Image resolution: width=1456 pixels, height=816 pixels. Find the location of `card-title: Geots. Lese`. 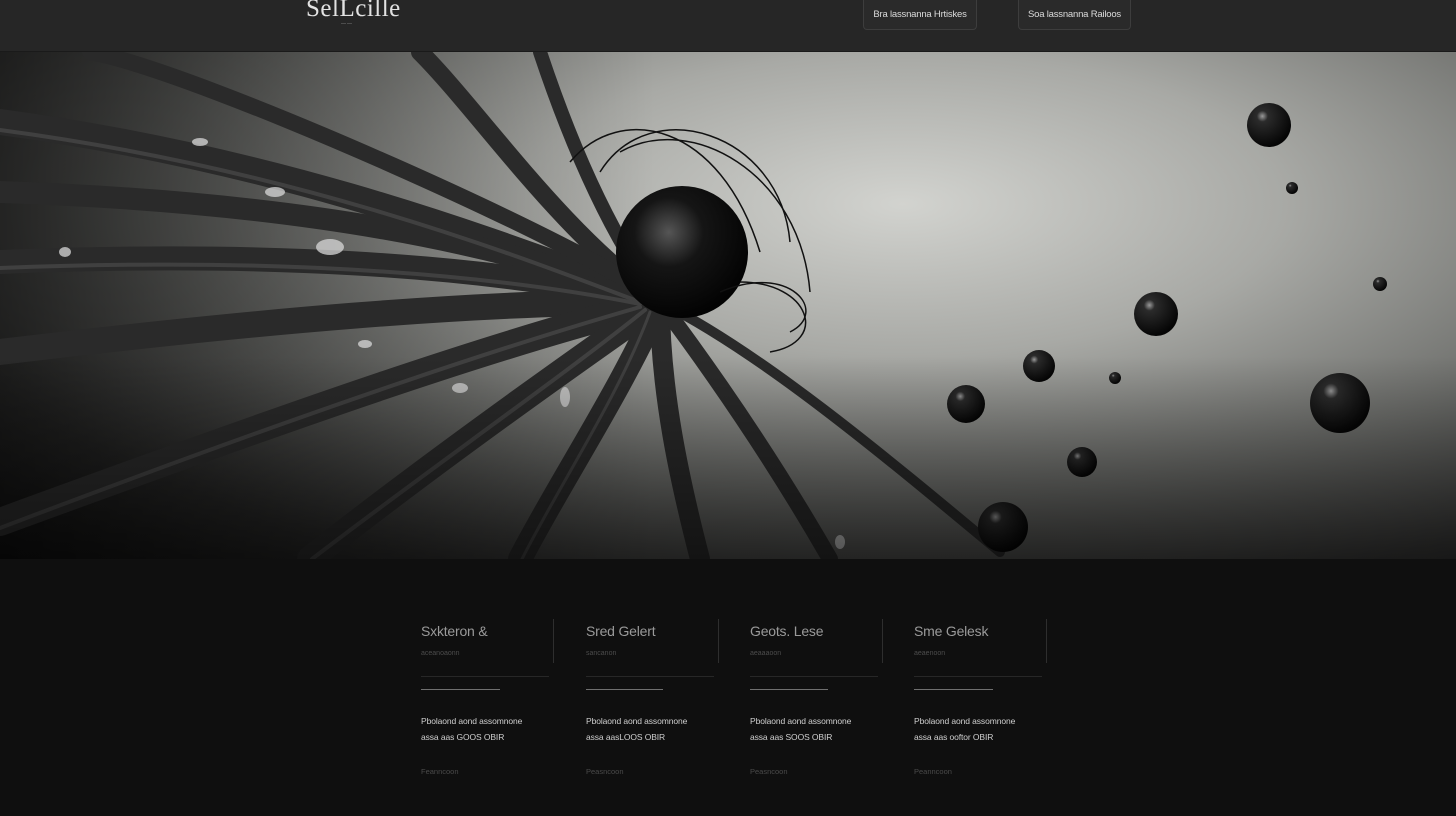

card-title: Geots. Lese is located at coordinates (787, 631).